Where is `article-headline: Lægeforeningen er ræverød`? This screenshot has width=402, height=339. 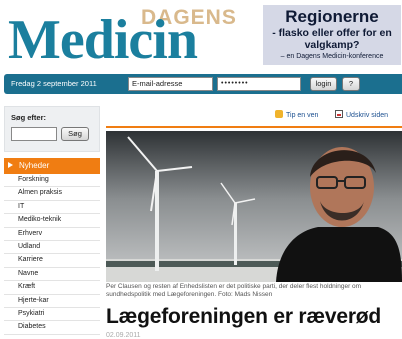 article-headline: Lægeforeningen er ræverød is located at coordinates (244, 316).